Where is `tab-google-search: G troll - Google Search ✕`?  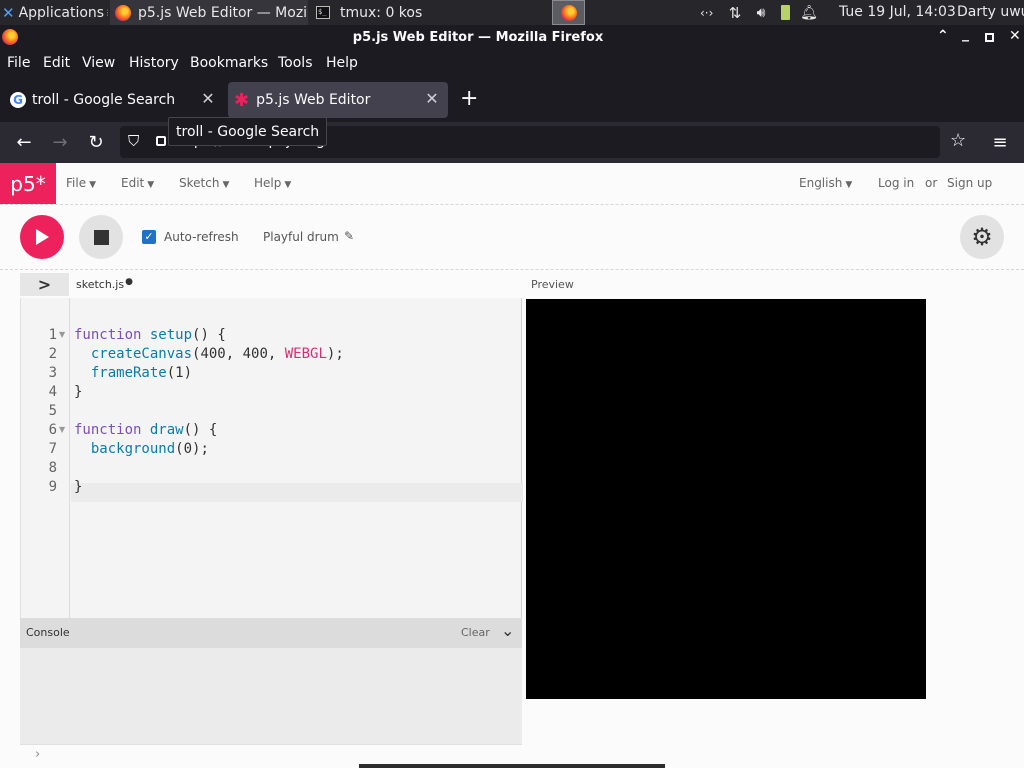 tab-google-search: G troll - Google Search ✕ is located at coordinates (113, 100).